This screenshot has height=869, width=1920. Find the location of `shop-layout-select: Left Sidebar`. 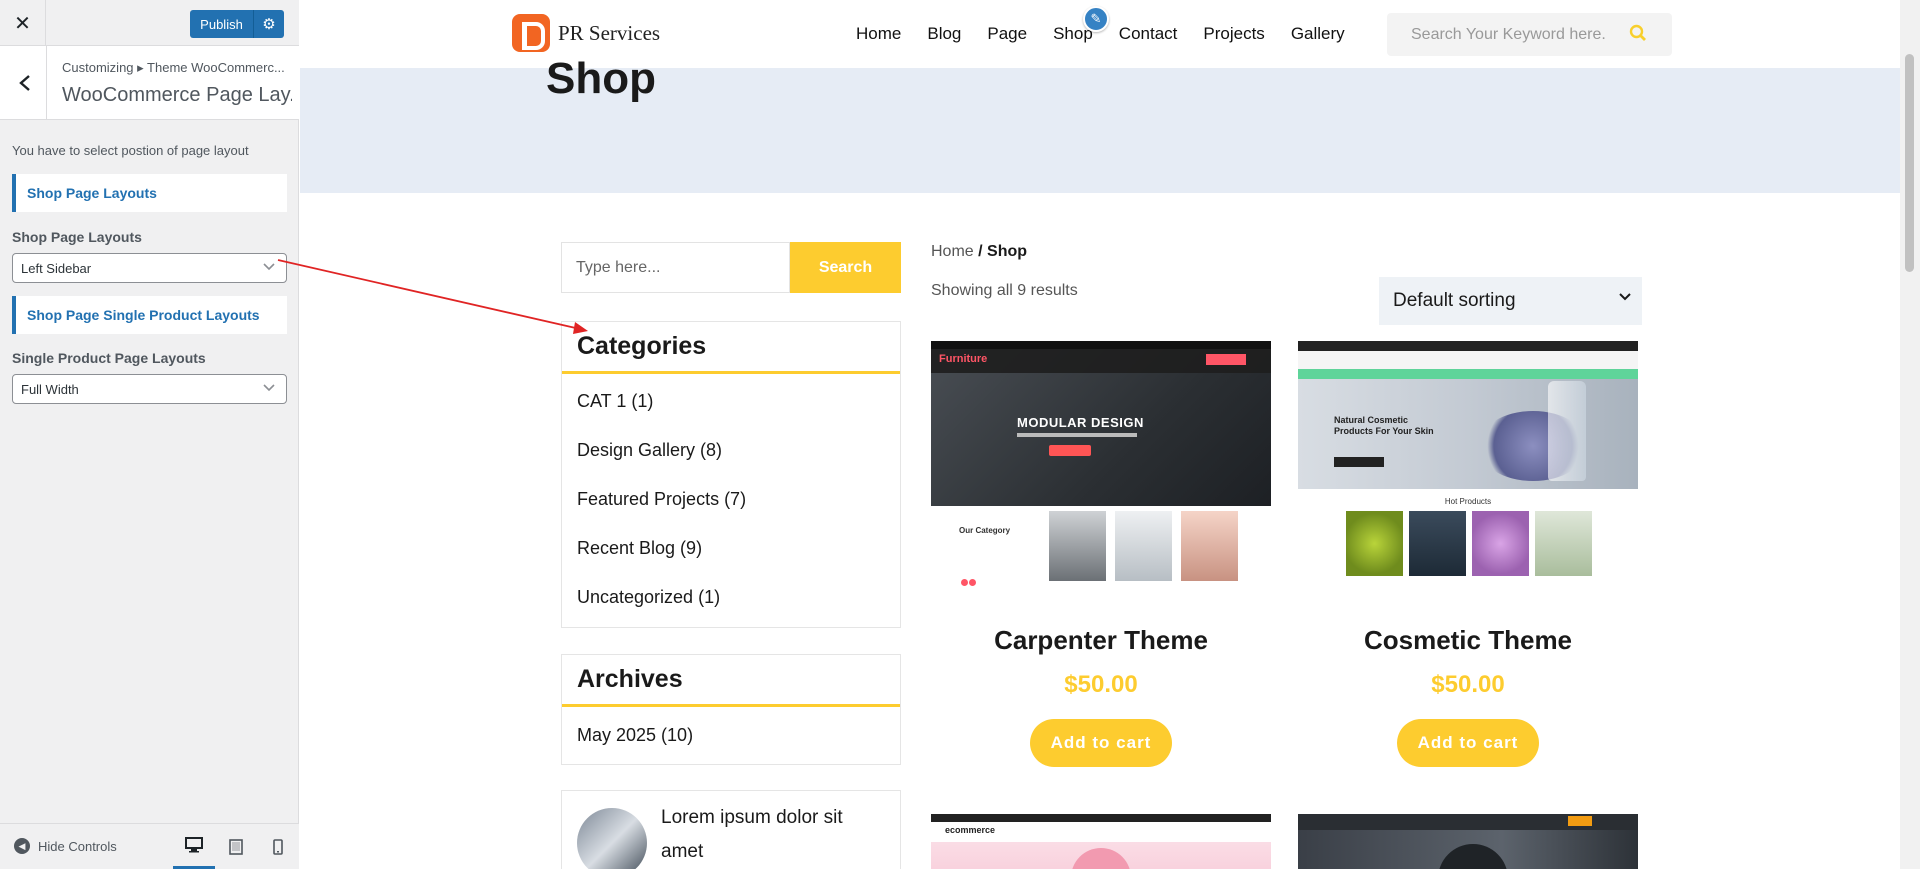

shop-layout-select: Left Sidebar is located at coordinates (149, 268).